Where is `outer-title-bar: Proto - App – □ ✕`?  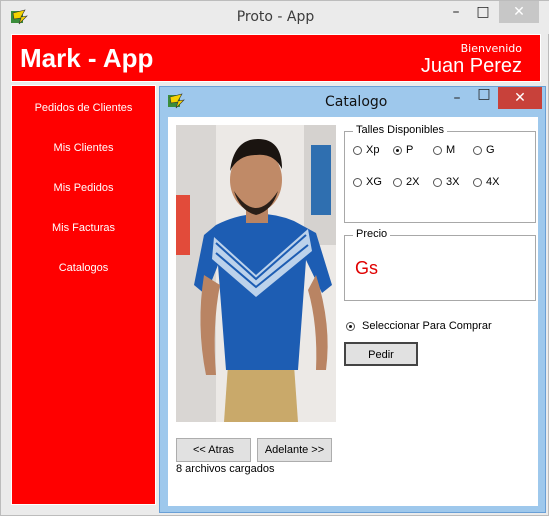
outer-title-bar: Proto - App – □ ✕ is located at coordinates (275, 17).